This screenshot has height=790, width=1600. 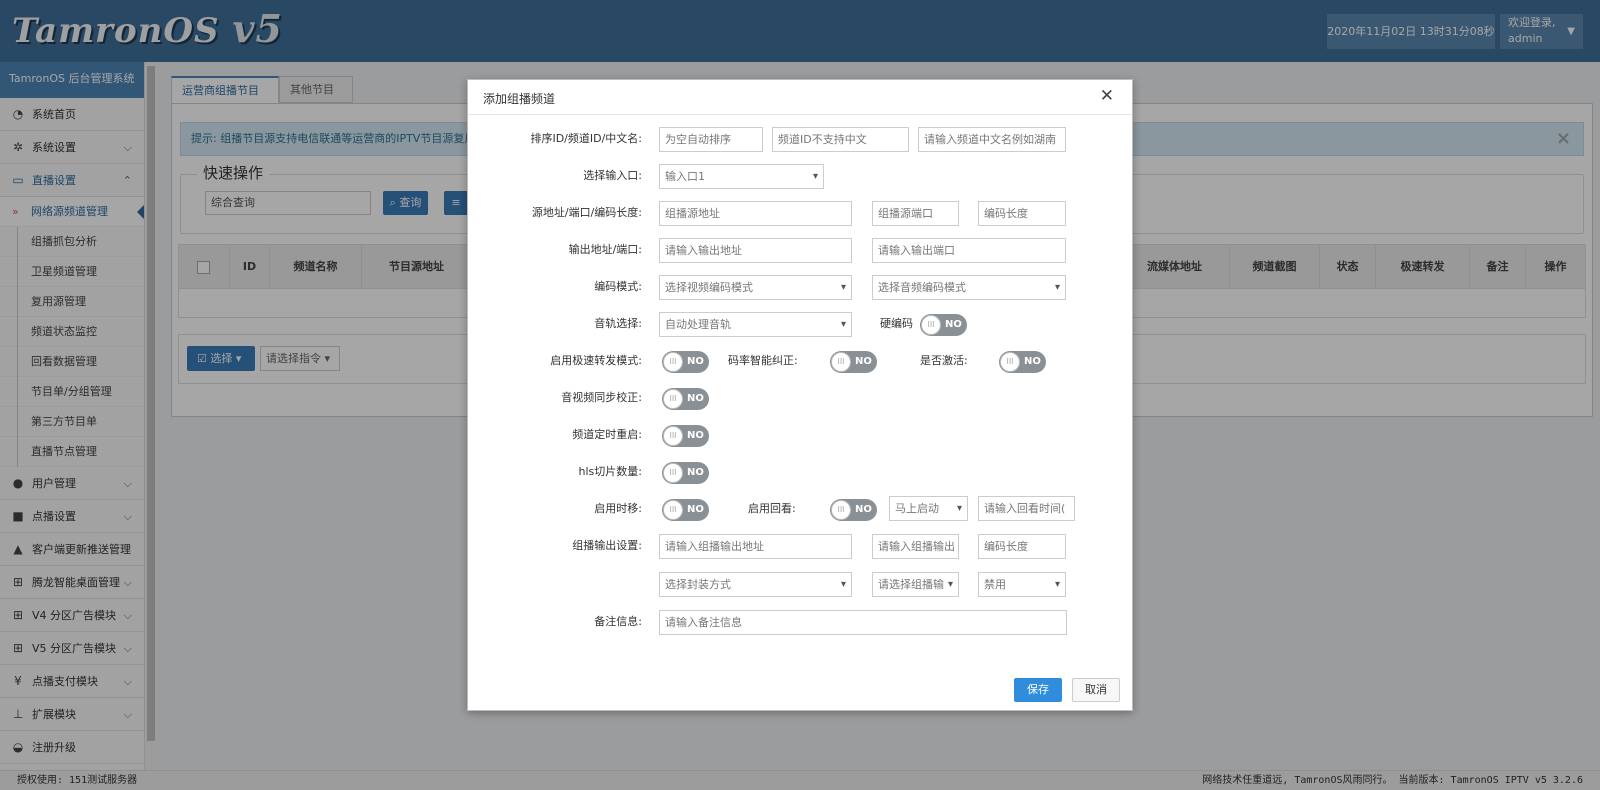 I want to click on label-hard-codec: 硬编码, so click(x=896, y=323).